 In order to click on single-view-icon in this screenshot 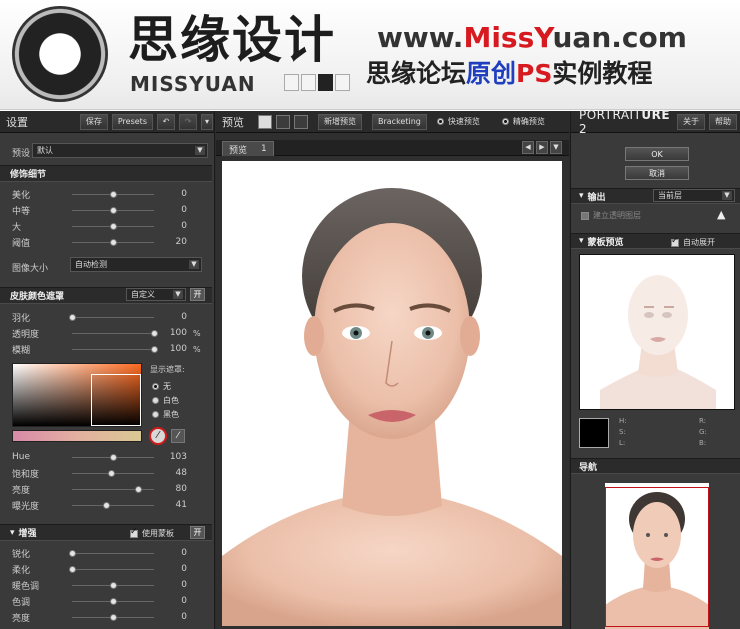, I will do `click(265, 121)`.